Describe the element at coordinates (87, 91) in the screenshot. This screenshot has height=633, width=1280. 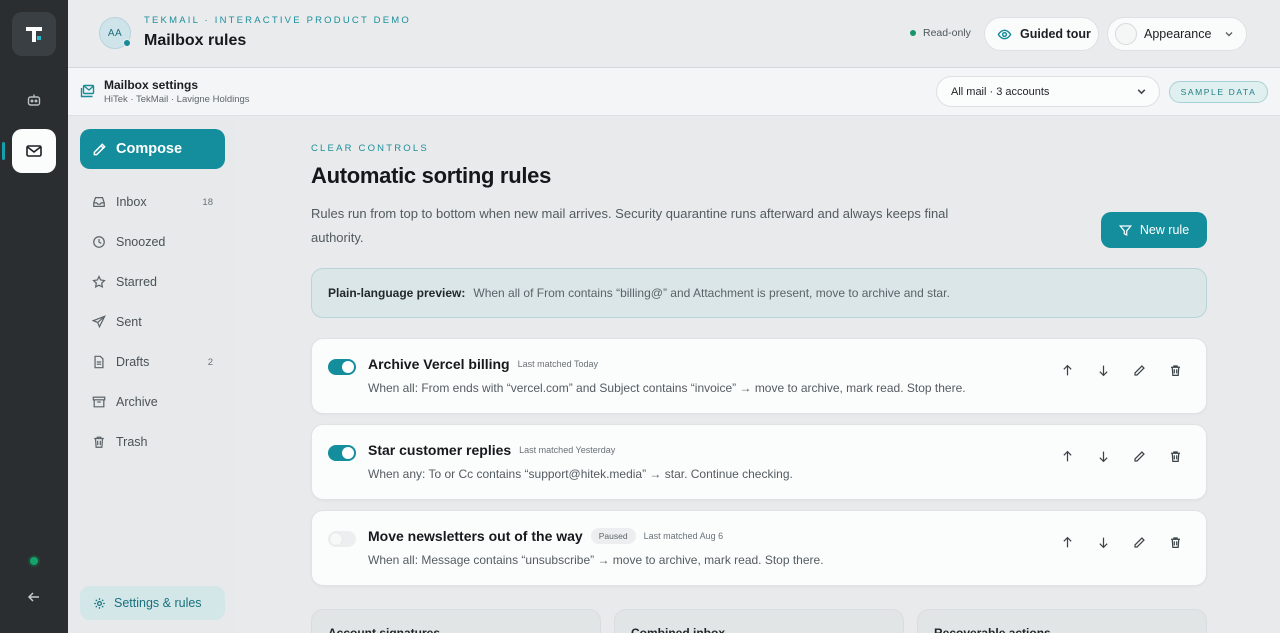
I see `mailbox-settings-icon` at that location.